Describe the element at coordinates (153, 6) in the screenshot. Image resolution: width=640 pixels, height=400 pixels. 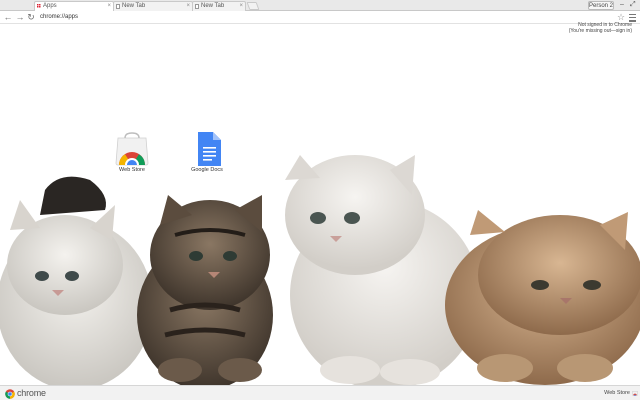
I see `tab-new-tab-1: New Tab ×` at that location.